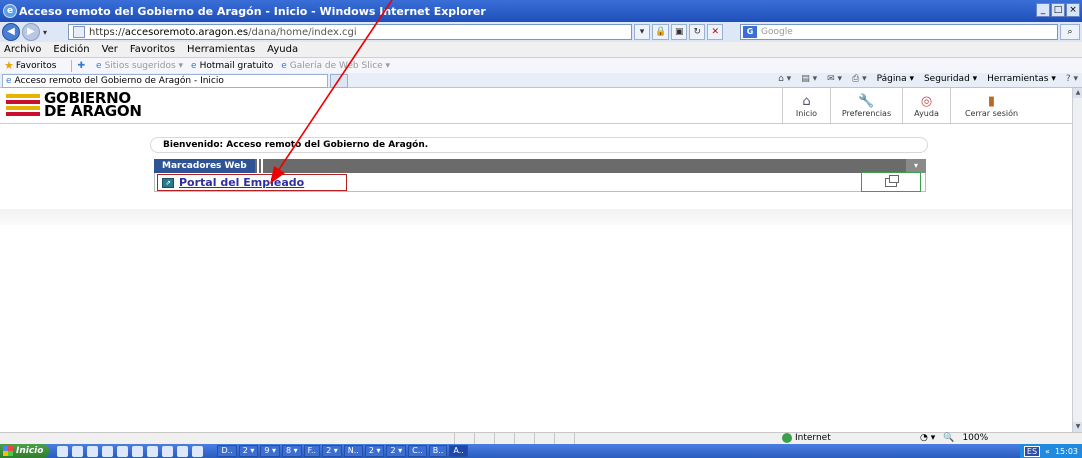 The height and width of the screenshot is (458, 1082). What do you see at coordinates (895, 79) in the screenshot?
I see `page-menu: Página ▾` at bounding box center [895, 79].